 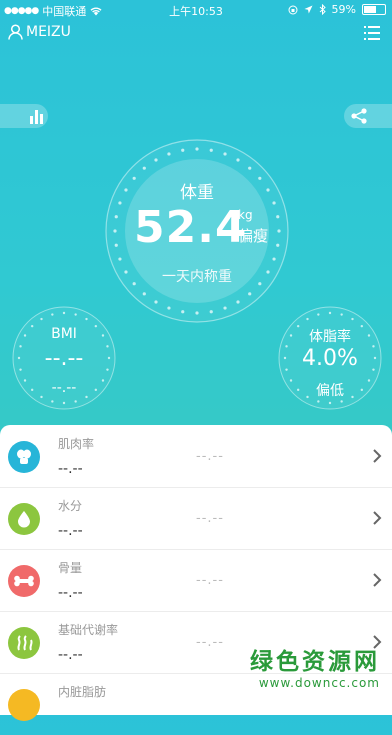 What do you see at coordinates (196, 10) in the screenshot?
I see `status-bar: ●●●●● 中国联通 上午10:53 59%` at bounding box center [196, 10].